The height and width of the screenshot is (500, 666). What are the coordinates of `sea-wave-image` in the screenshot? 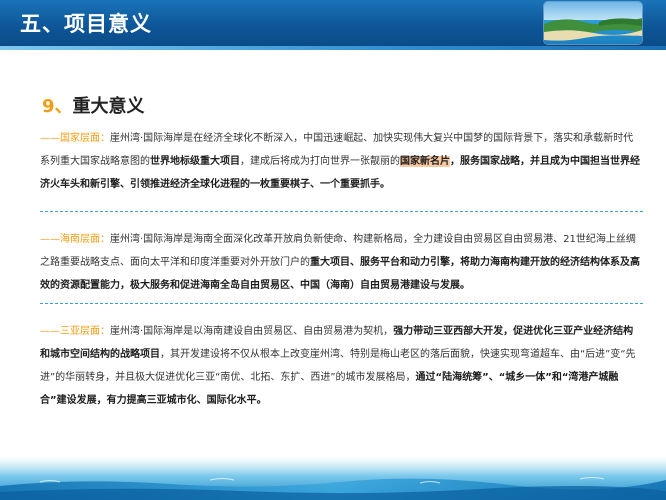 It's located at (333, 478).